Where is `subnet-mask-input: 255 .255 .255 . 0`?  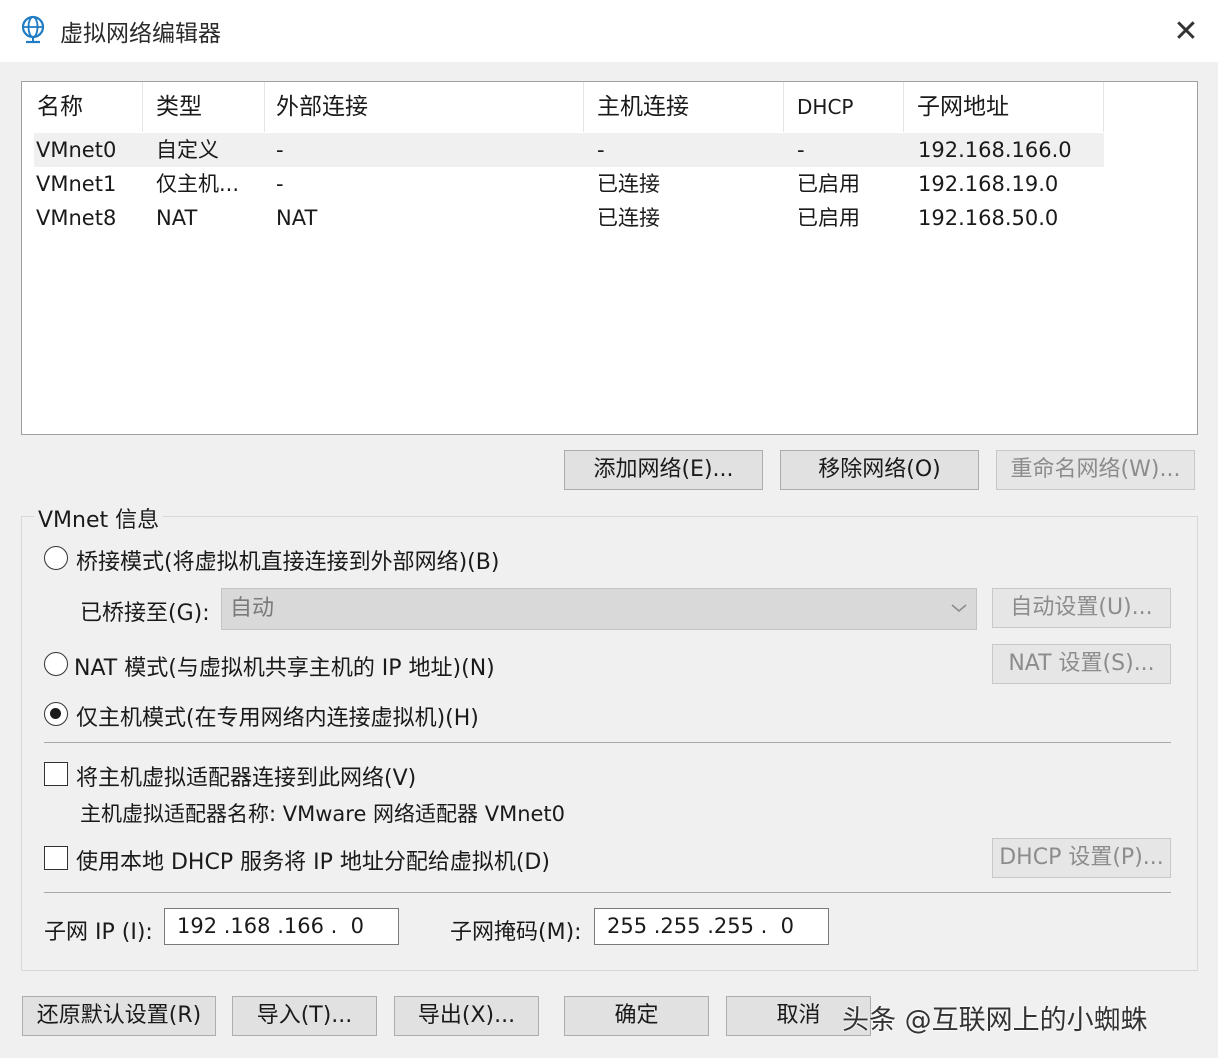 subnet-mask-input: 255 .255 .255 . 0 is located at coordinates (711, 926).